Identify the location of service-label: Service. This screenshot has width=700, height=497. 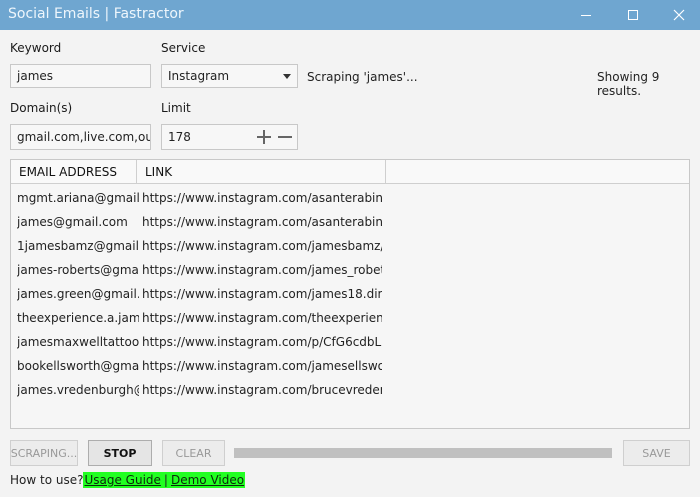
(183, 48).